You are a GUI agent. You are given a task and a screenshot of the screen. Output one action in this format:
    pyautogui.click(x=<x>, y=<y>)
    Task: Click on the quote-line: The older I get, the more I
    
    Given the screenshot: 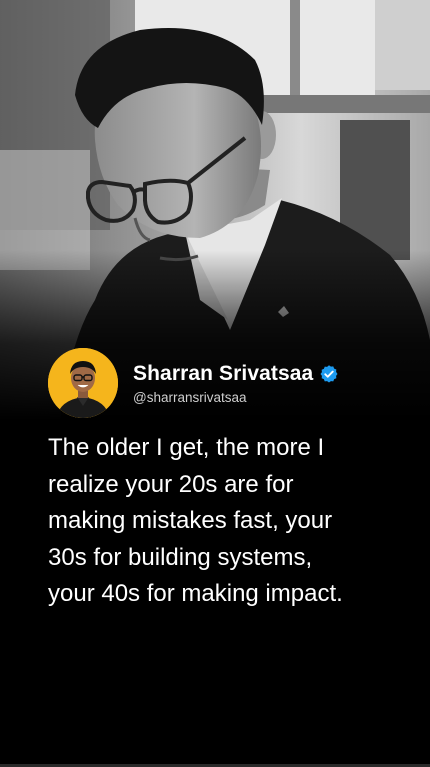 What is the action you would take?
    pyautogui.click(x=186, y=447)
    